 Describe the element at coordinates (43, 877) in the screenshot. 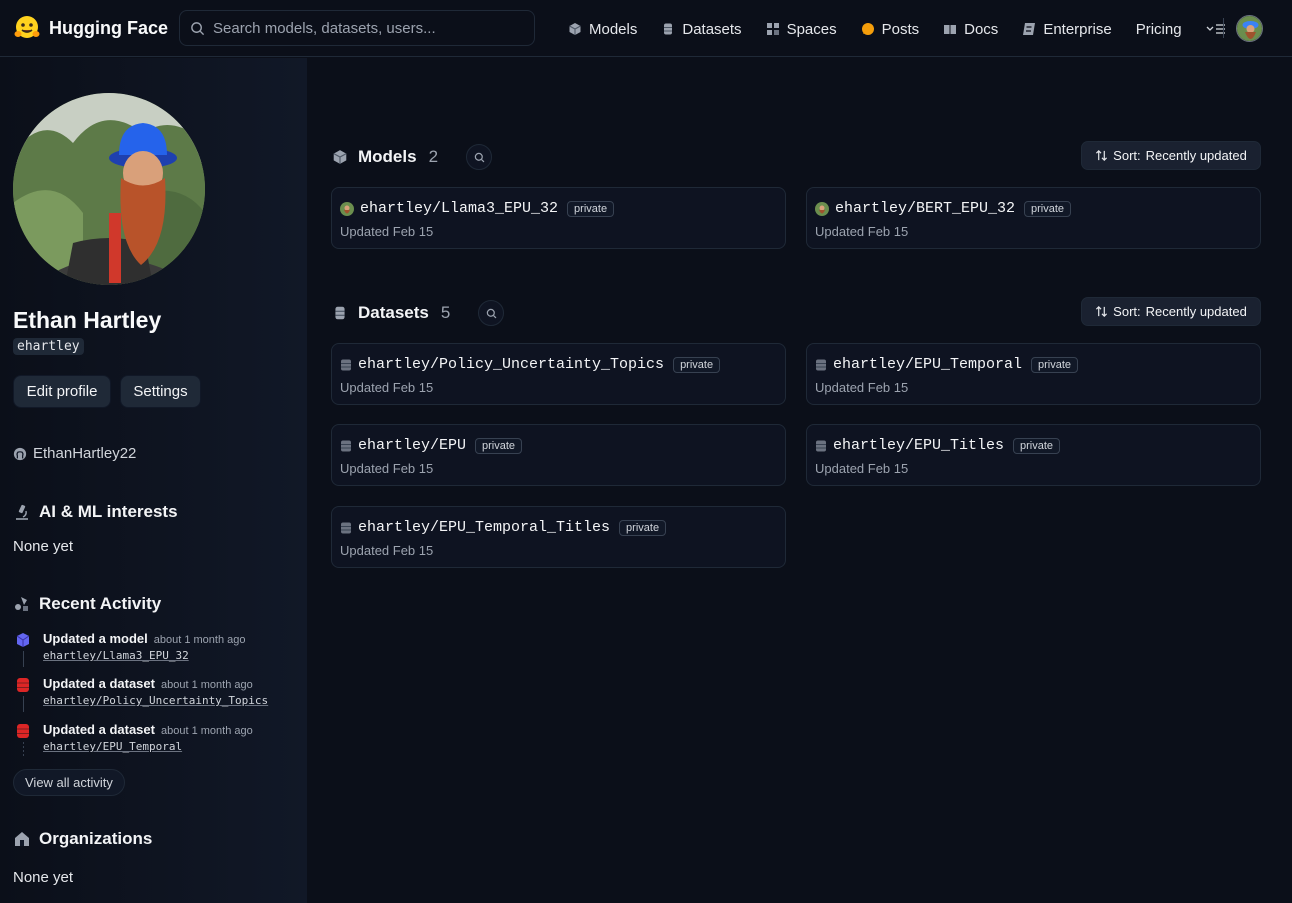

I see `organizations-value: None yet` at that location.